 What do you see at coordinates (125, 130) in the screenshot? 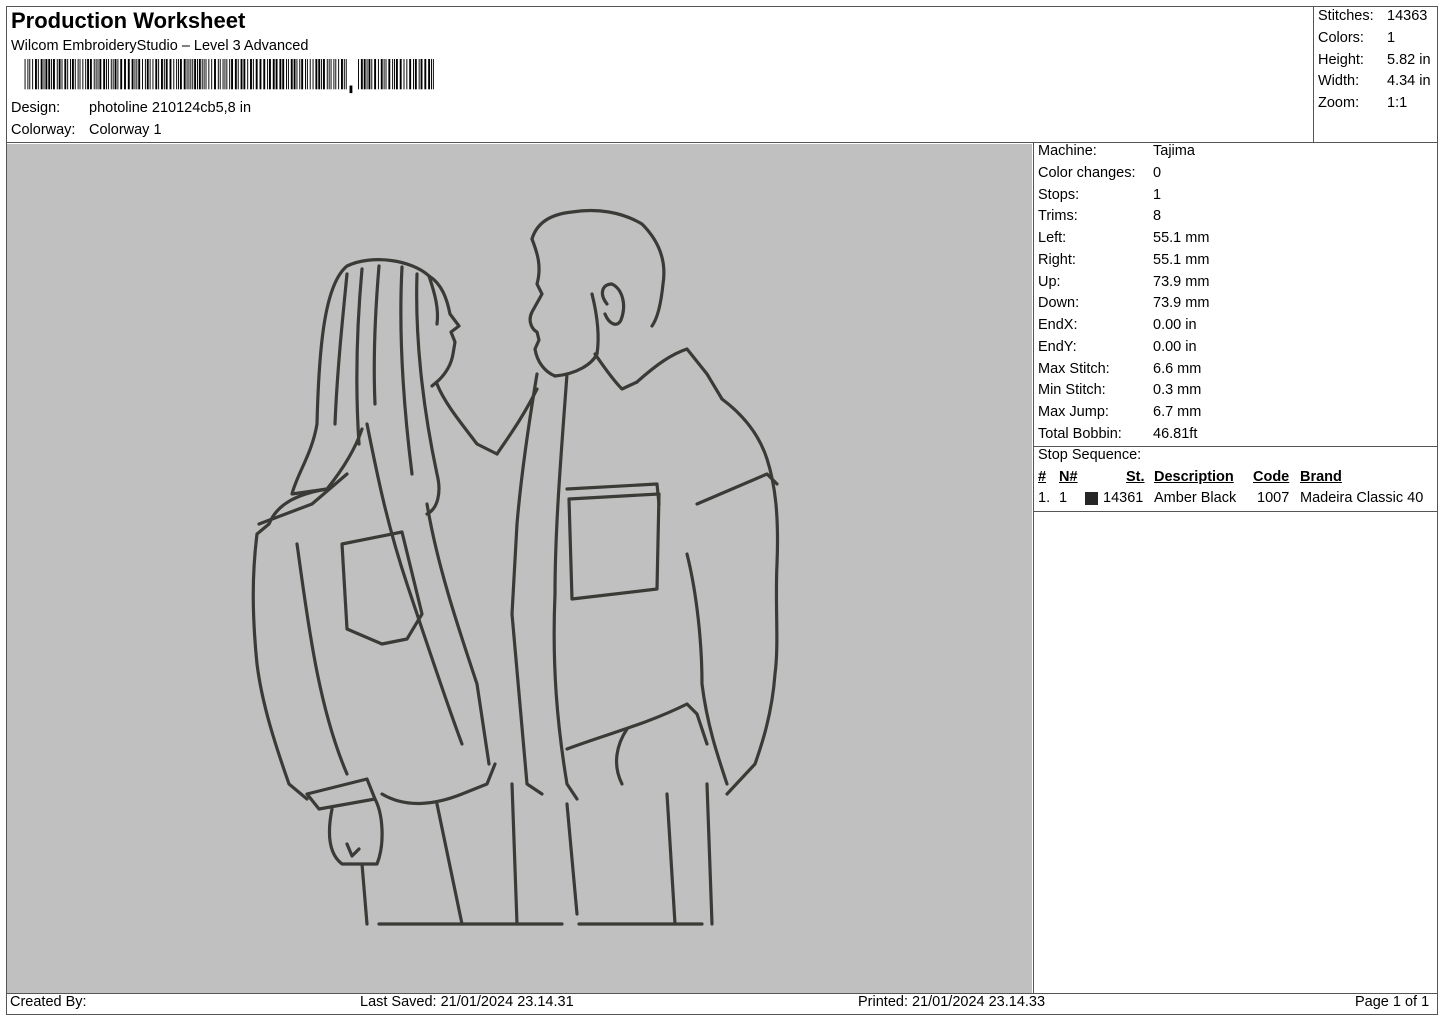
I see `colorway-value: Colorway 1` at bounding box center [125, 130].